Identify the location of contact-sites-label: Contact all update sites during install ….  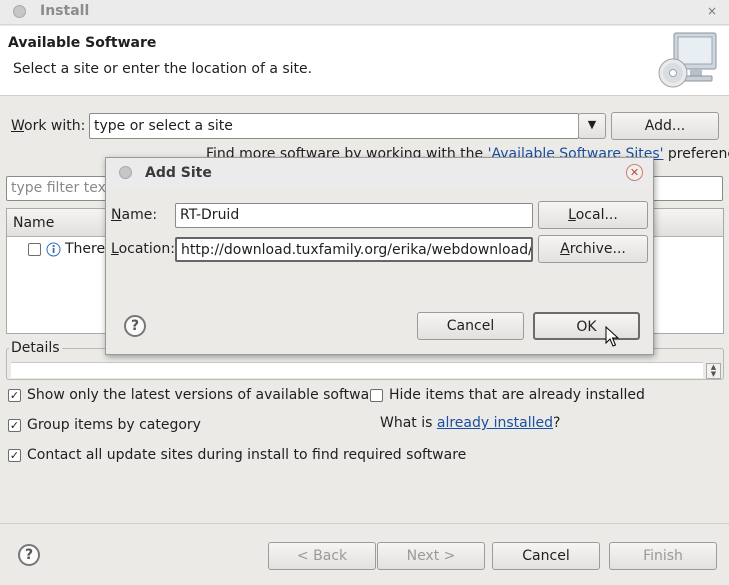
(247, 455).